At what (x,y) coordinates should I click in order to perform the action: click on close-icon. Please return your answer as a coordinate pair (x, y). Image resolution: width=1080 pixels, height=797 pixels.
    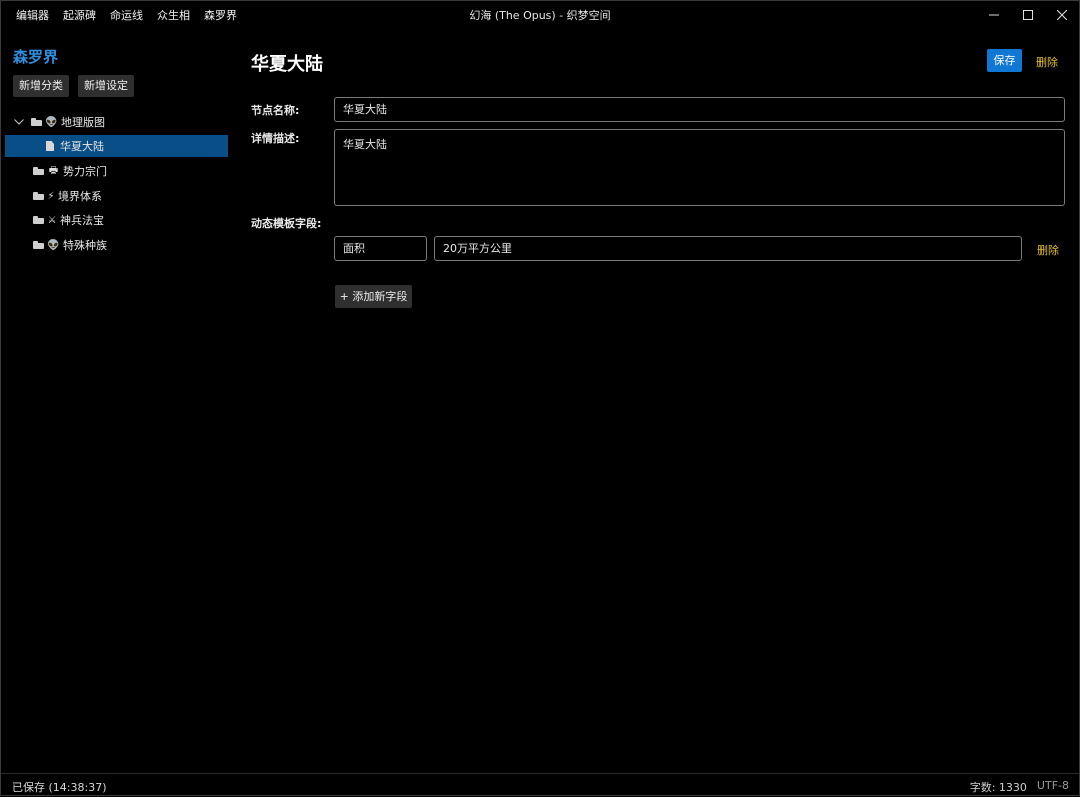
    Looking at the image, I should click on (1062, 15).